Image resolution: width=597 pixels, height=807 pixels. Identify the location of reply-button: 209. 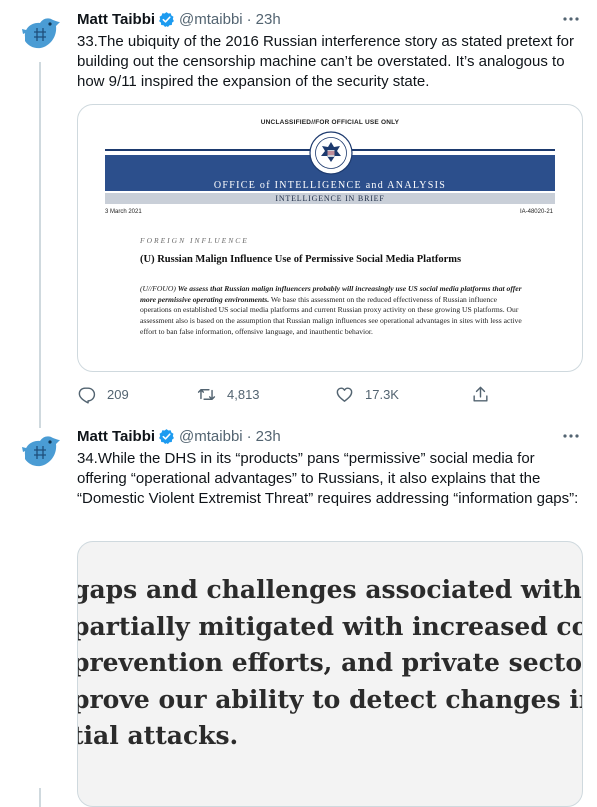
(137, 394).